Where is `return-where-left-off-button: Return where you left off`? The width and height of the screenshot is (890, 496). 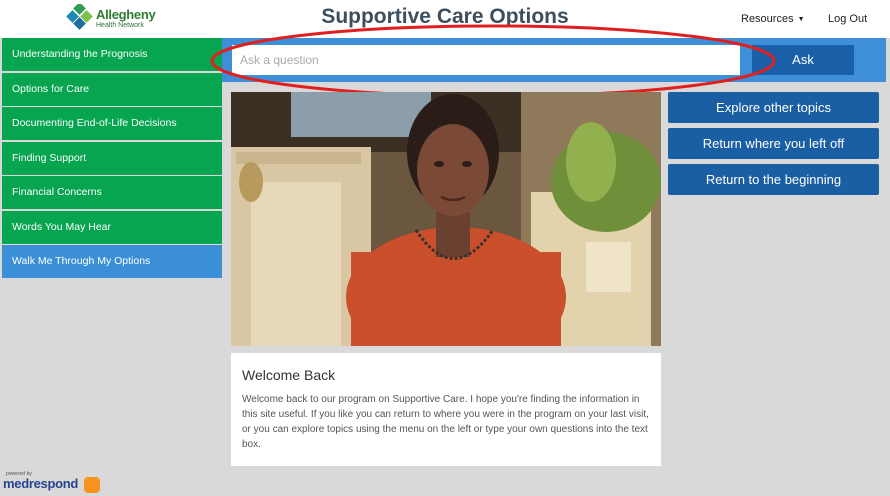
return-where-left-off-button: Return where you left off is located at coordinates (773, 143).